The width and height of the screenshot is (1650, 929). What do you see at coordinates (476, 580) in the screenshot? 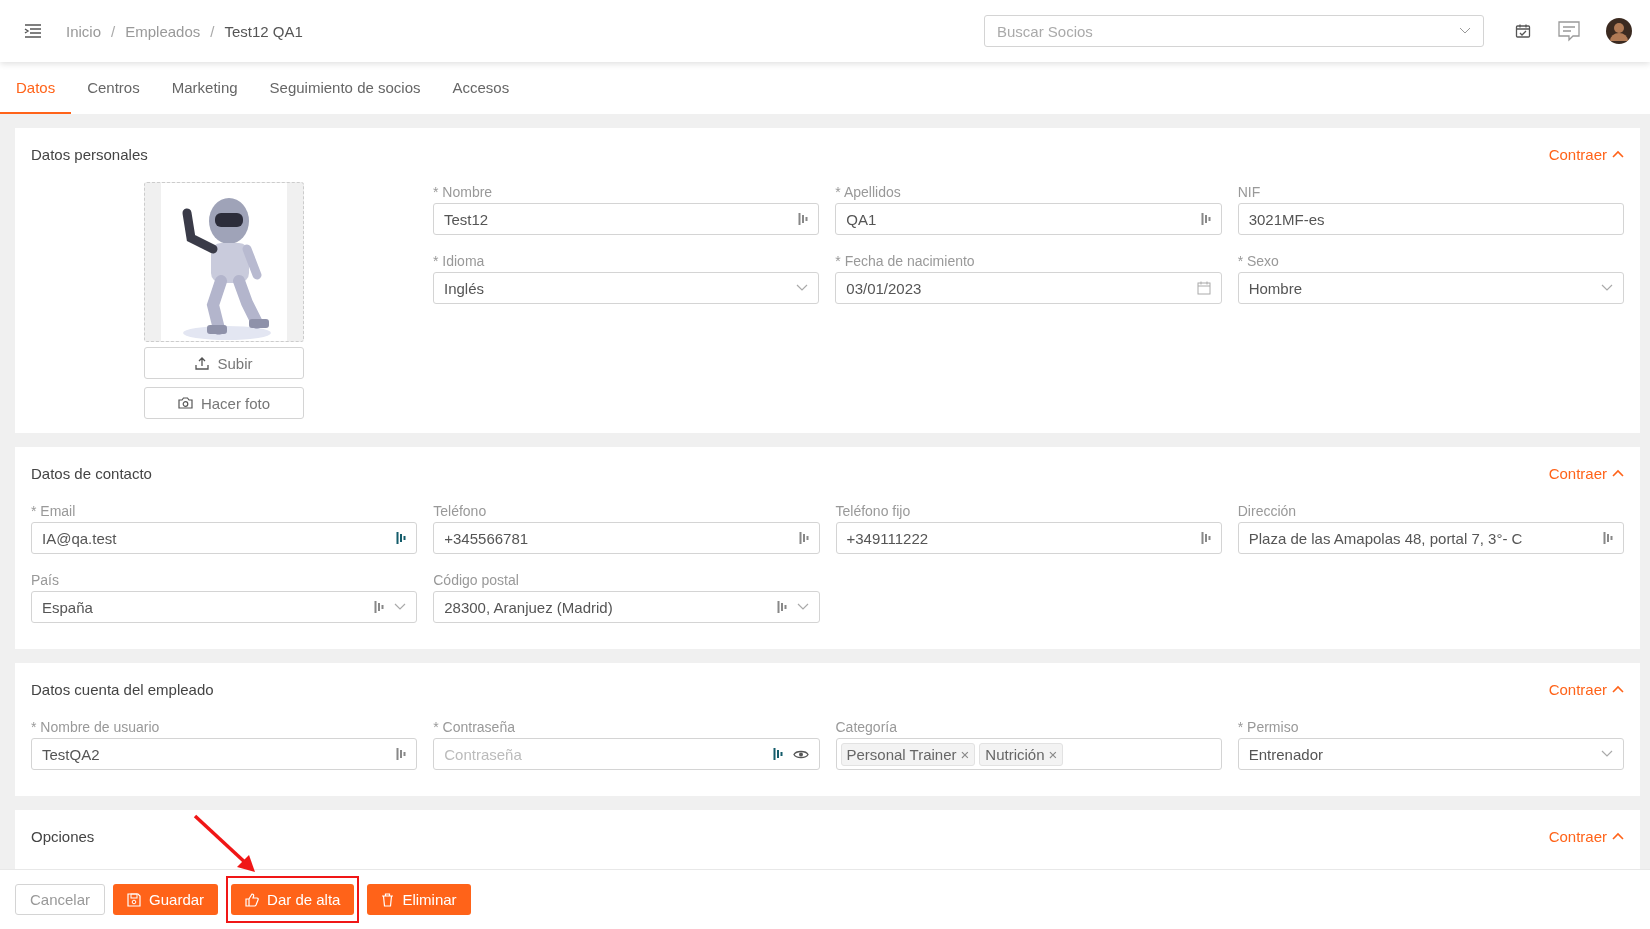
I see `field-label: Código postal` at bounding box center [476, 580].